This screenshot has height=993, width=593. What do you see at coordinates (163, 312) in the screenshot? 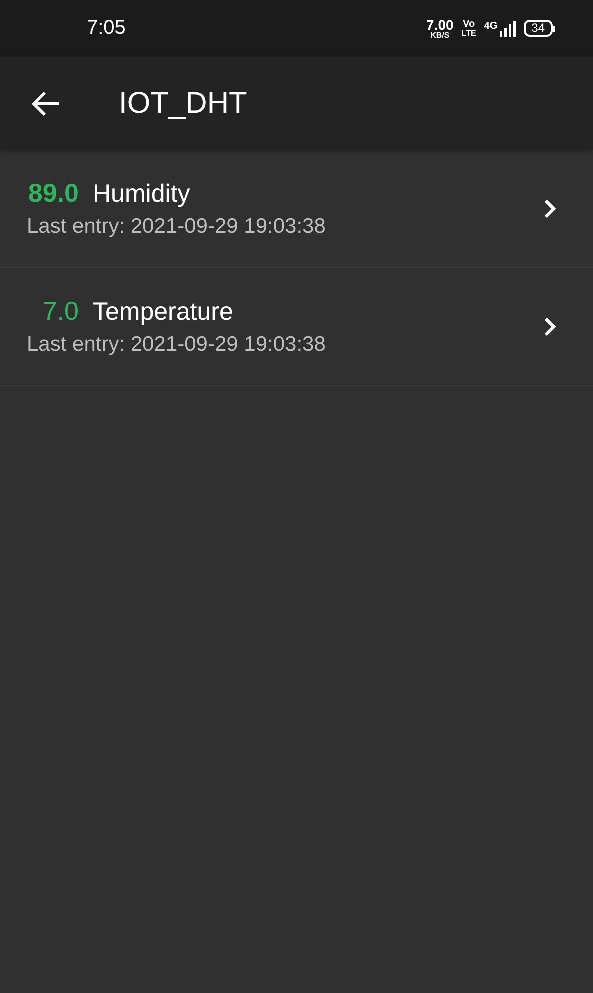
I see `channel-name: Temperature` at bounding box center [163, 312].